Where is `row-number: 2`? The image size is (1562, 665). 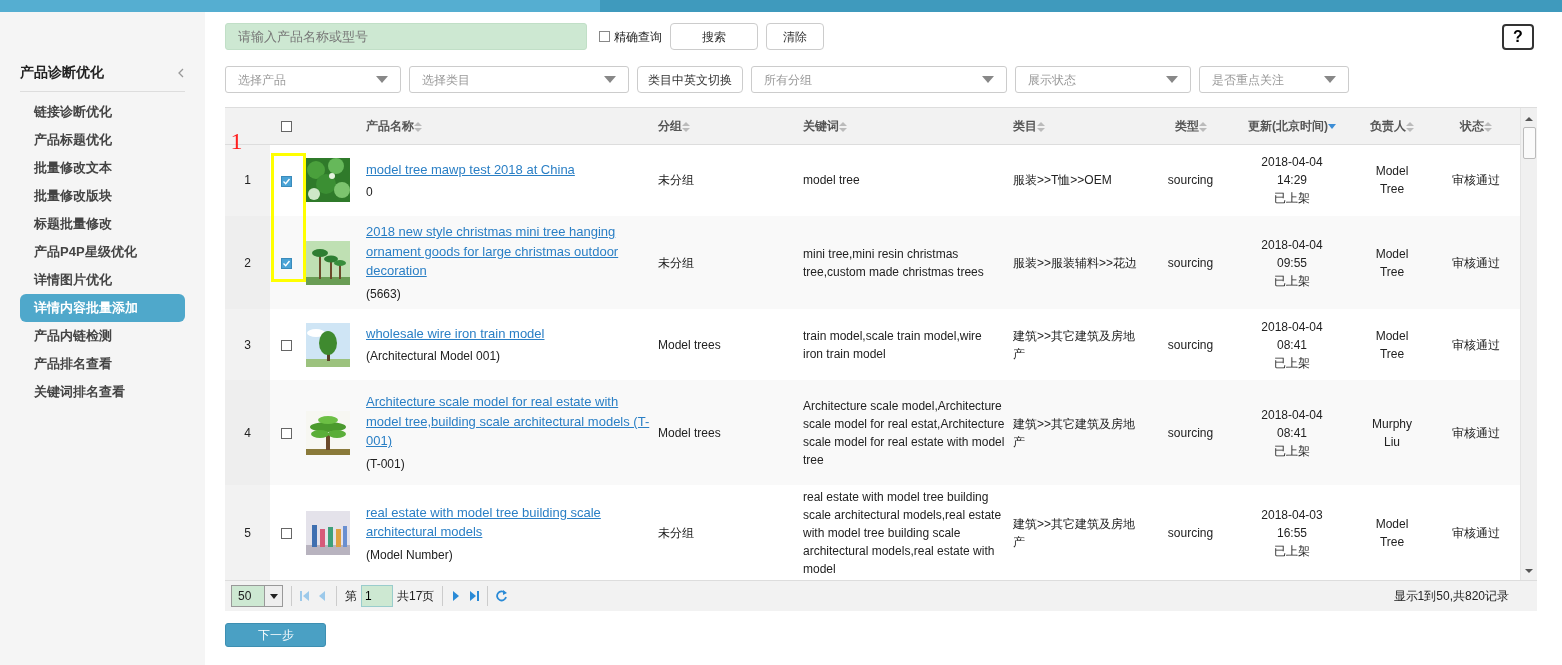 row-number: 2 is located at coordinates (247, 262).